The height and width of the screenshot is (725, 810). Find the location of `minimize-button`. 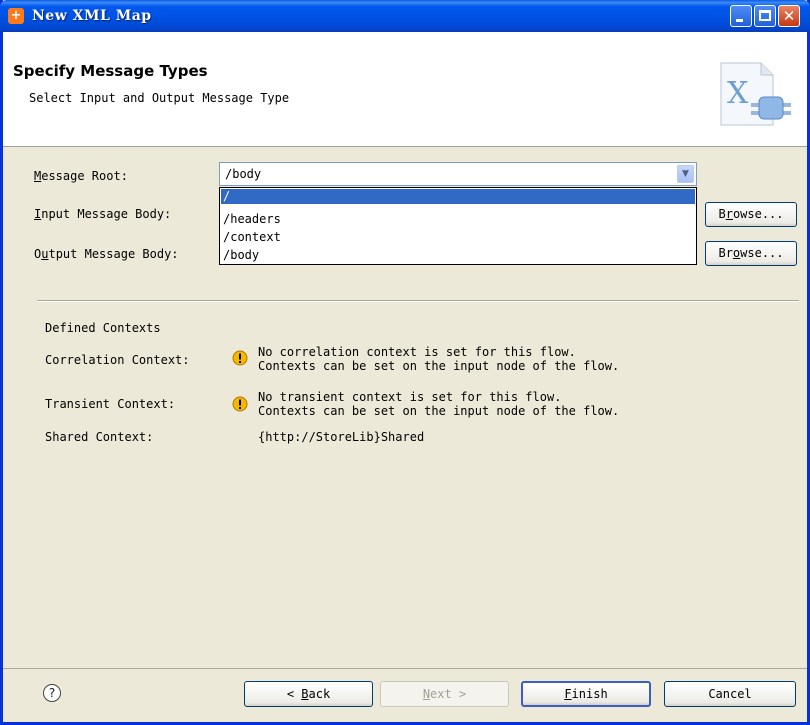

minimize-button is located at coordinates (741, 16).